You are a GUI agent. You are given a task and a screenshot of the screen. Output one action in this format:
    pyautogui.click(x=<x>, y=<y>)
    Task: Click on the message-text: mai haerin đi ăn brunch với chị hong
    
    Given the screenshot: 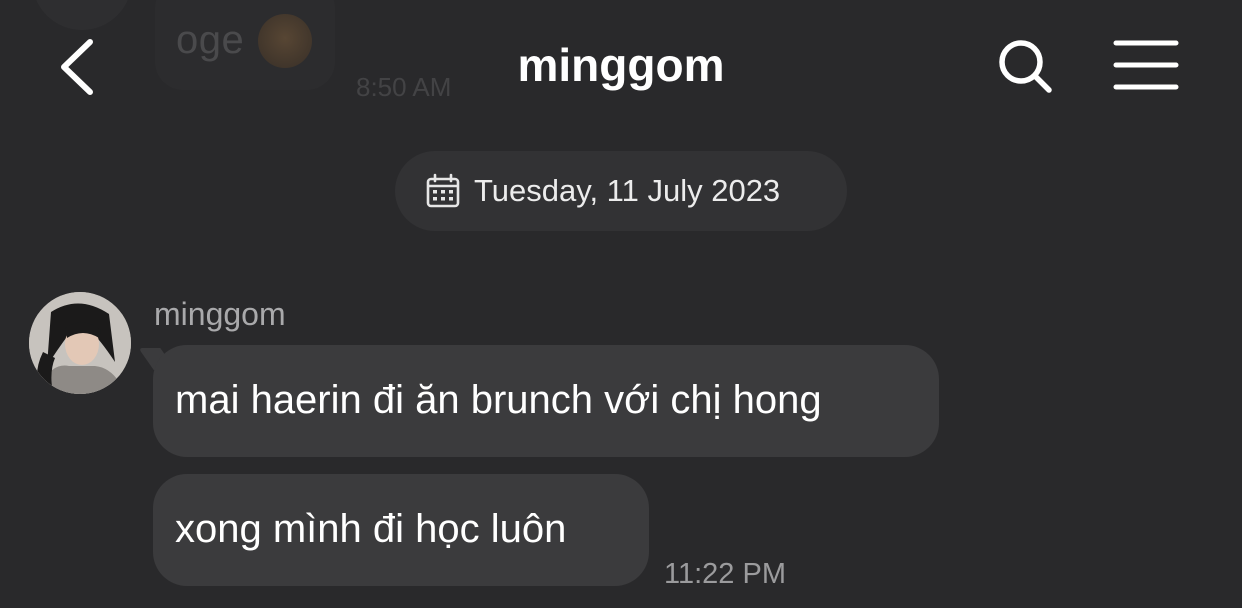 What is the action you would take?
    pyautogui.click(x=498, y=400)
    